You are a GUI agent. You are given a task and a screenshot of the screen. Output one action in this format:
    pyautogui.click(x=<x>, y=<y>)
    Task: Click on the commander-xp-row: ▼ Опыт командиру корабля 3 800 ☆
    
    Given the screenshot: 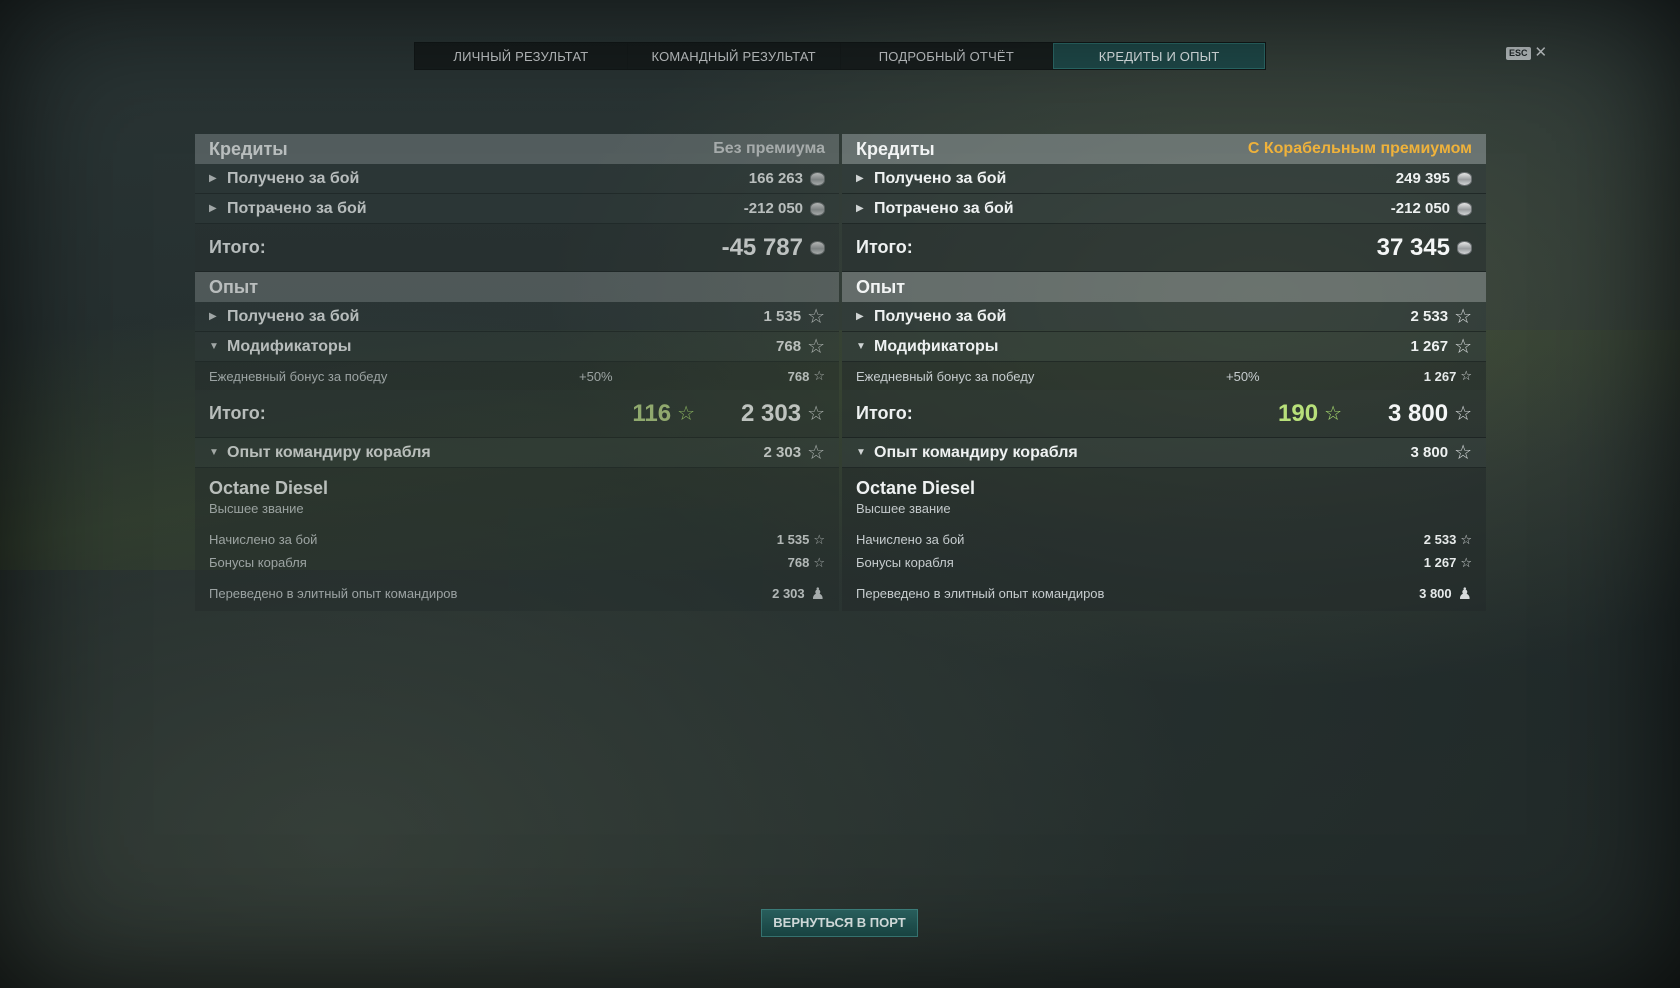 What is the action you would take?
    pyautogui.click(x=1164, y=453)
    